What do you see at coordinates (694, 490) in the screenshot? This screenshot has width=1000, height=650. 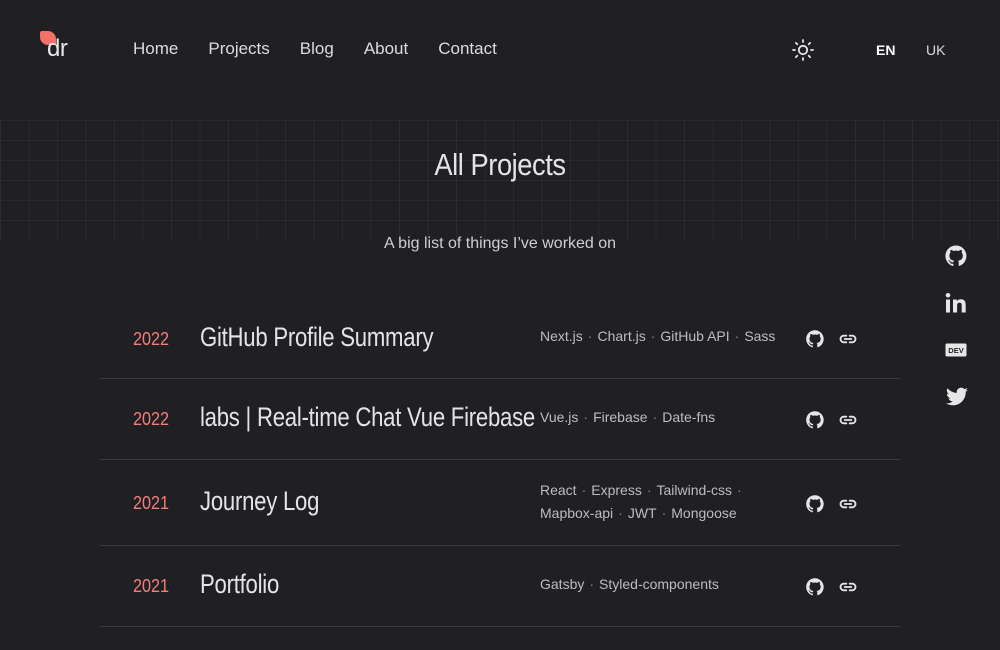 I see `tech-tag: Tailwind-css` at bounding box center [694, 490].